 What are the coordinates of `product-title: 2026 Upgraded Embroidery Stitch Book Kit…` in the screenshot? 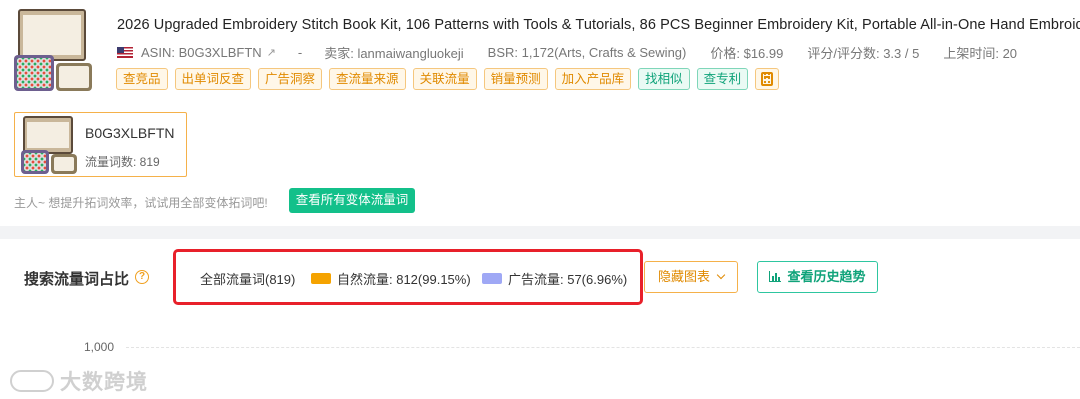 It's located at (598, 25).